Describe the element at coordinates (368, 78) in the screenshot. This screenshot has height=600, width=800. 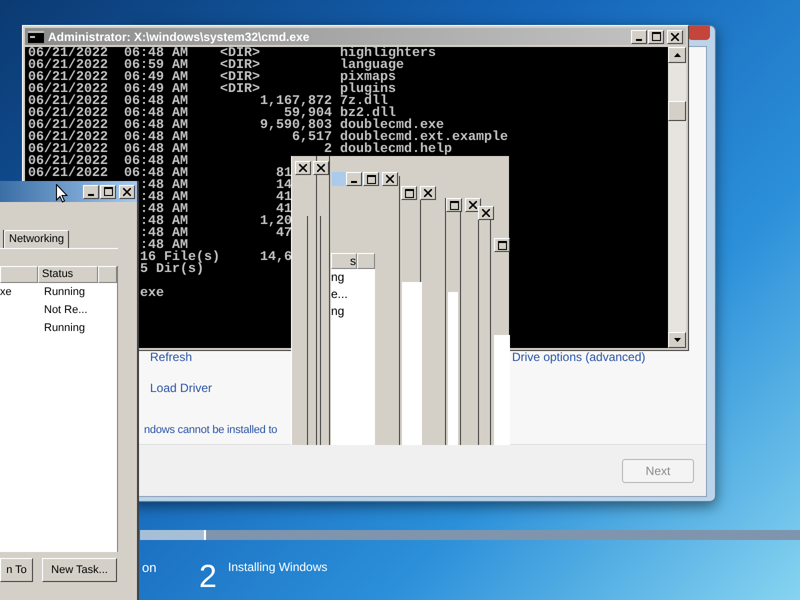
I see `file-name: pixmaps` at that location.